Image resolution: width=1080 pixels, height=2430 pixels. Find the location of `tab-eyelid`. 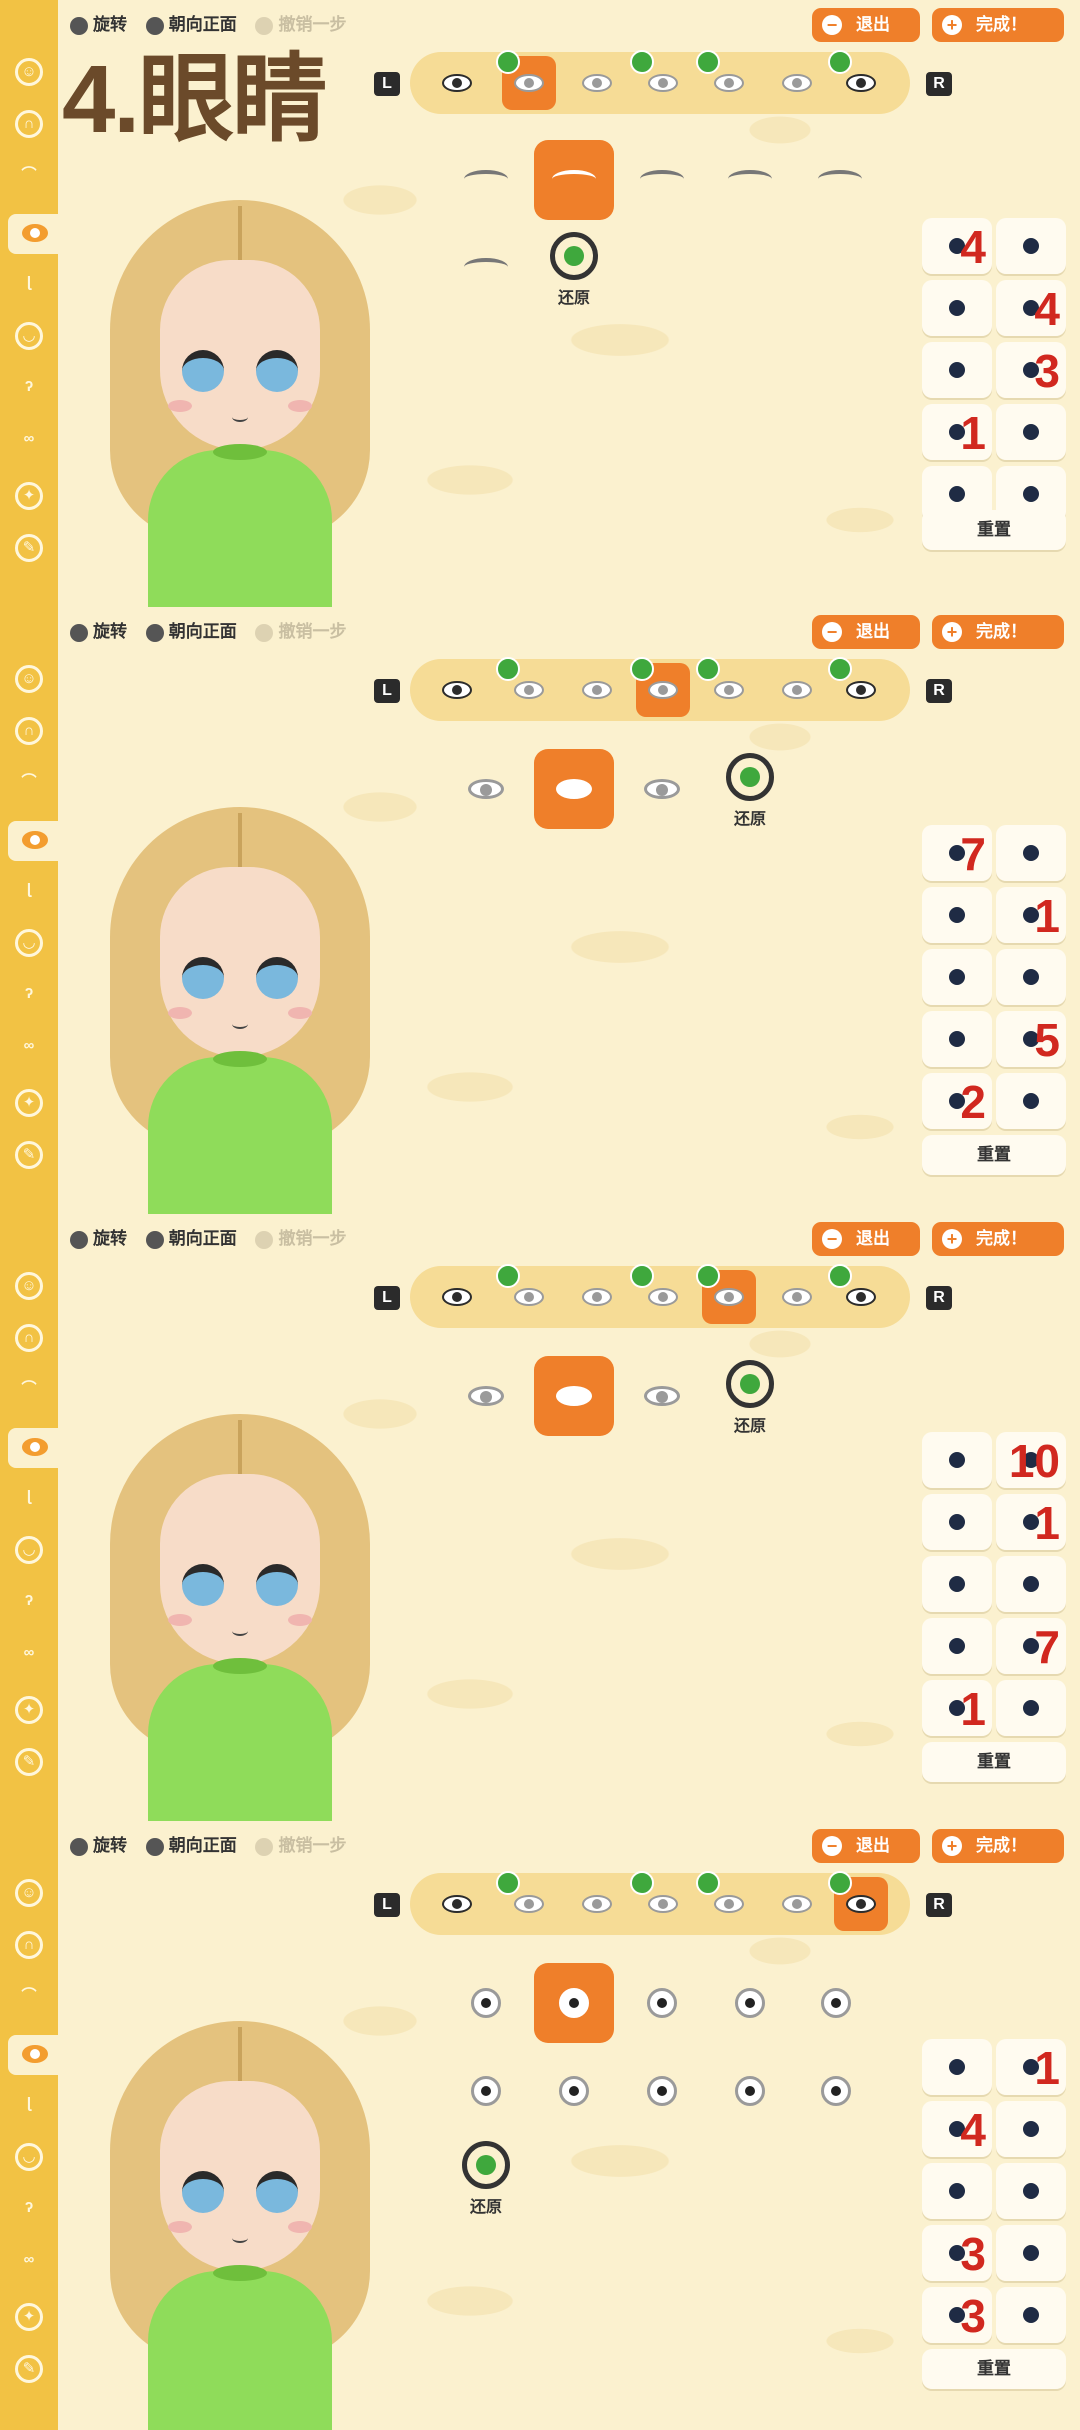

tab-eyelid is located at coordinates (660, 687).